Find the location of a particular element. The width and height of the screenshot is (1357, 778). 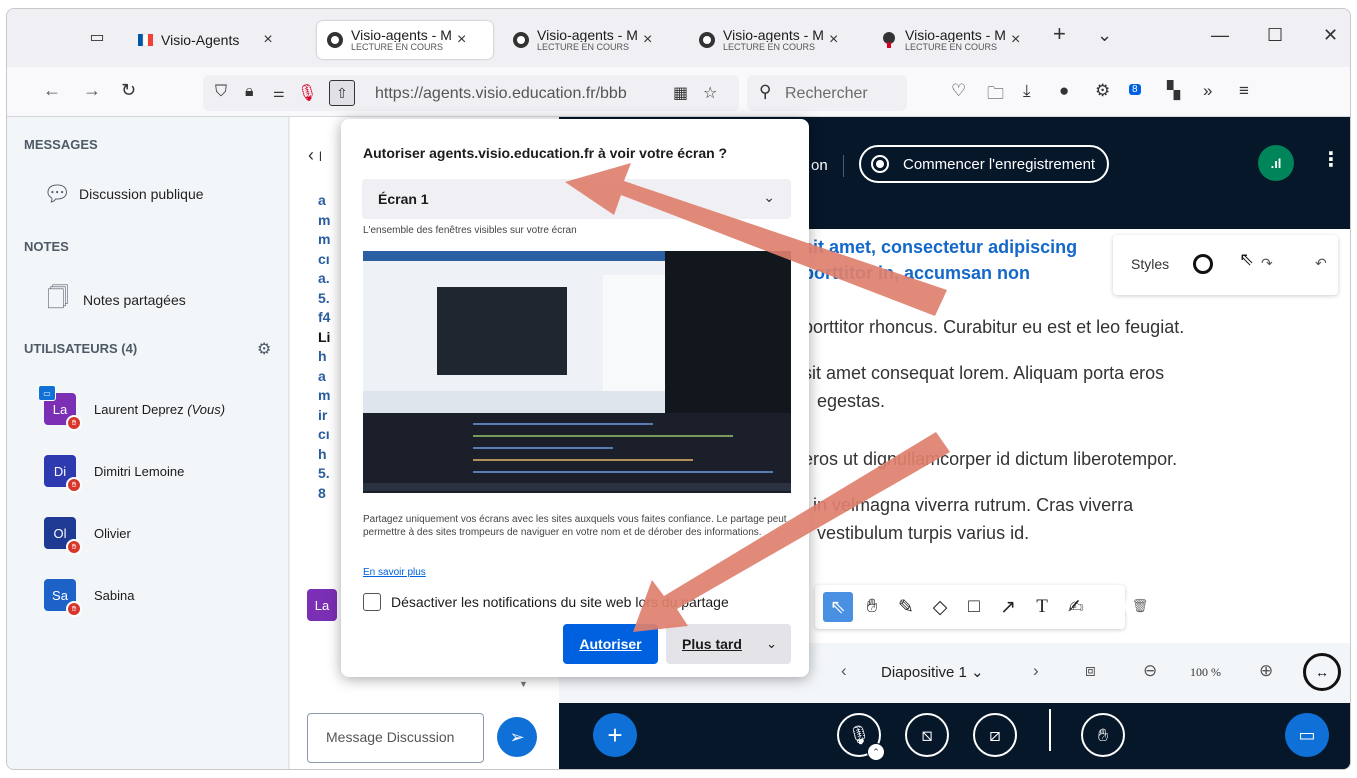

avatar-initials: Sa is located at coordinates (60, 595).